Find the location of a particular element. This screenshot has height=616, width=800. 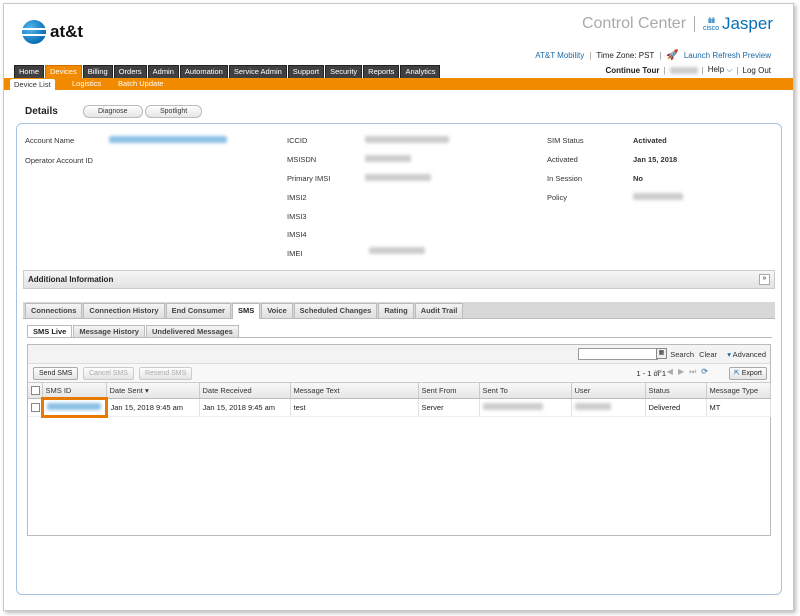

imsi2-label: IMSI2 is located at coordinates (297, 197).